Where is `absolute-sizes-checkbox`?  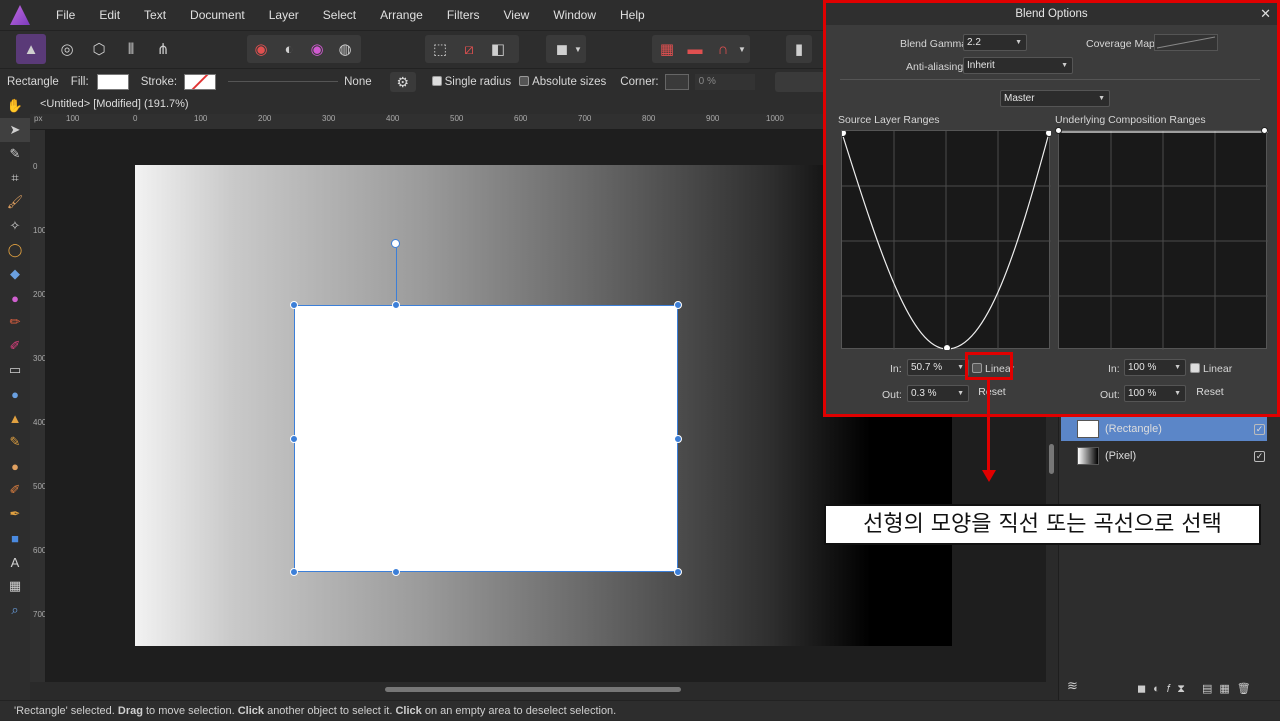 absolute-sizes-checkbox is located at coordinates (524, 80).